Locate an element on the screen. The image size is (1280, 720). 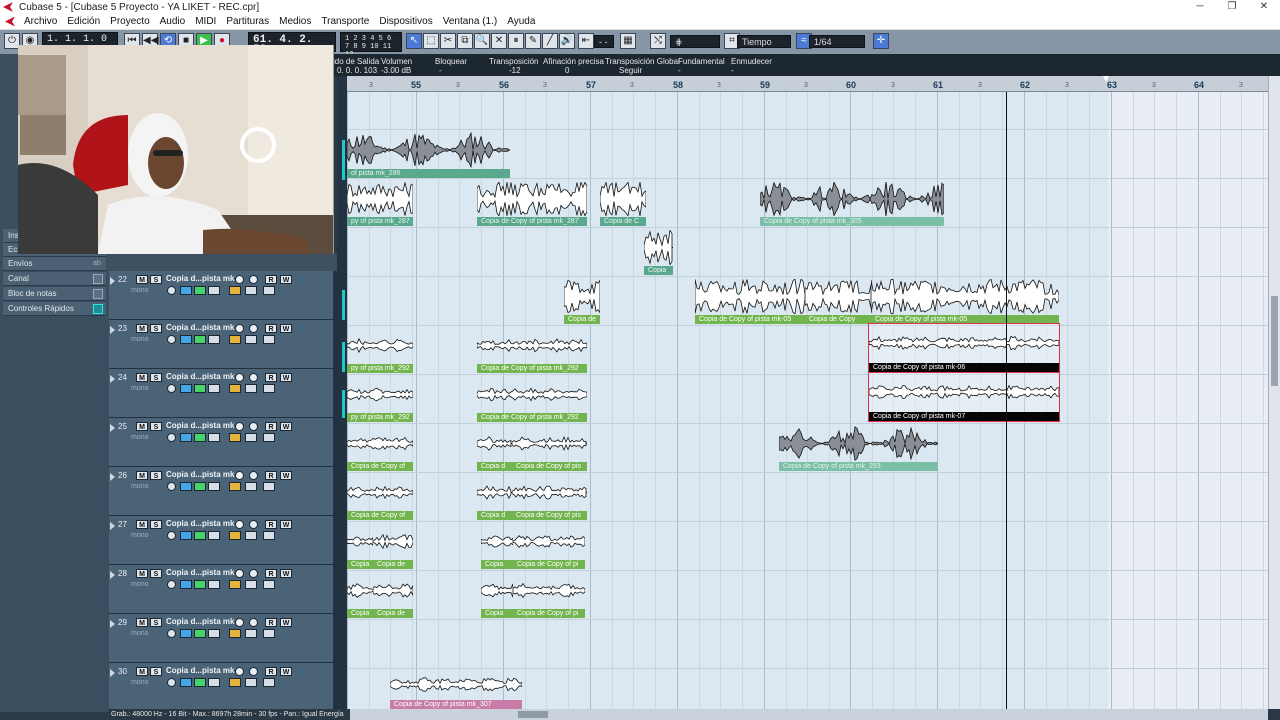
audio-event: py of pista mk_292 is located at coordinates (380, 350).